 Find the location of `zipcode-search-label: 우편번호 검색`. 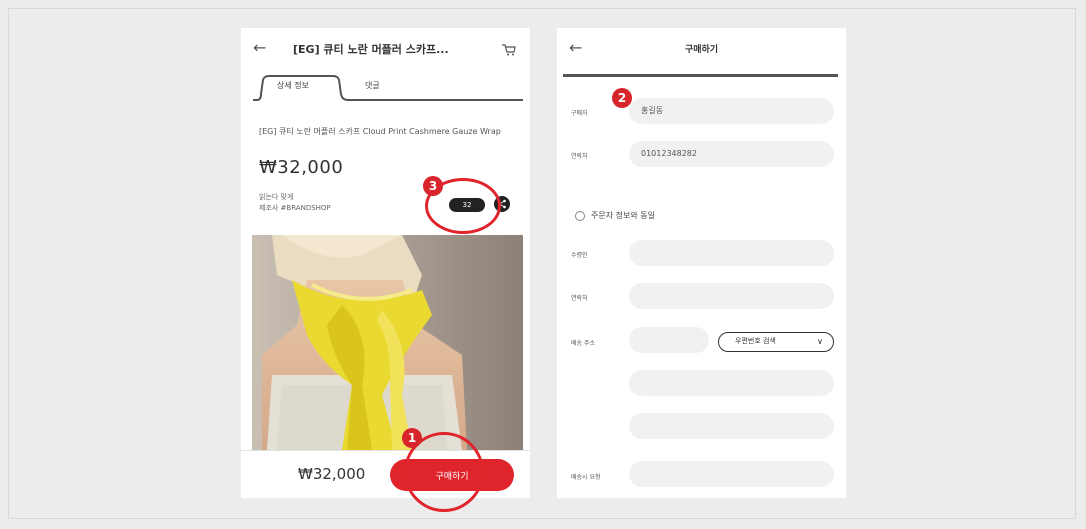

zipcode-search-label: 우편번호 검색 is located at coordinates (755, 341).